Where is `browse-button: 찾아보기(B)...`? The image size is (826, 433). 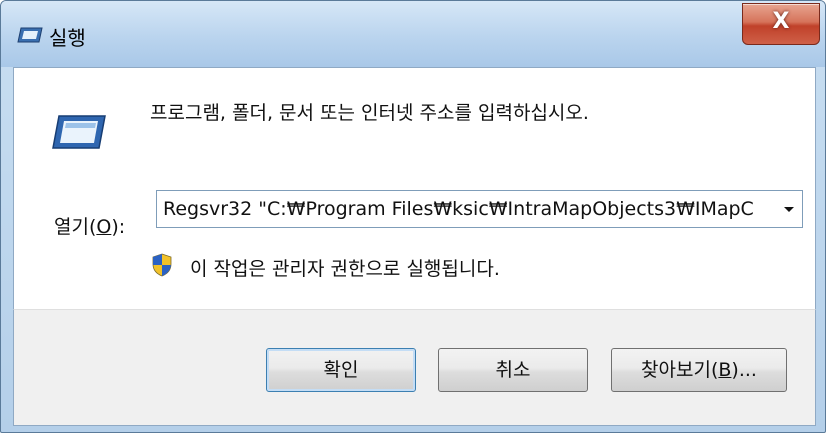 browse-button: 찾아보기(B)... is located at coordinates (699, 370).